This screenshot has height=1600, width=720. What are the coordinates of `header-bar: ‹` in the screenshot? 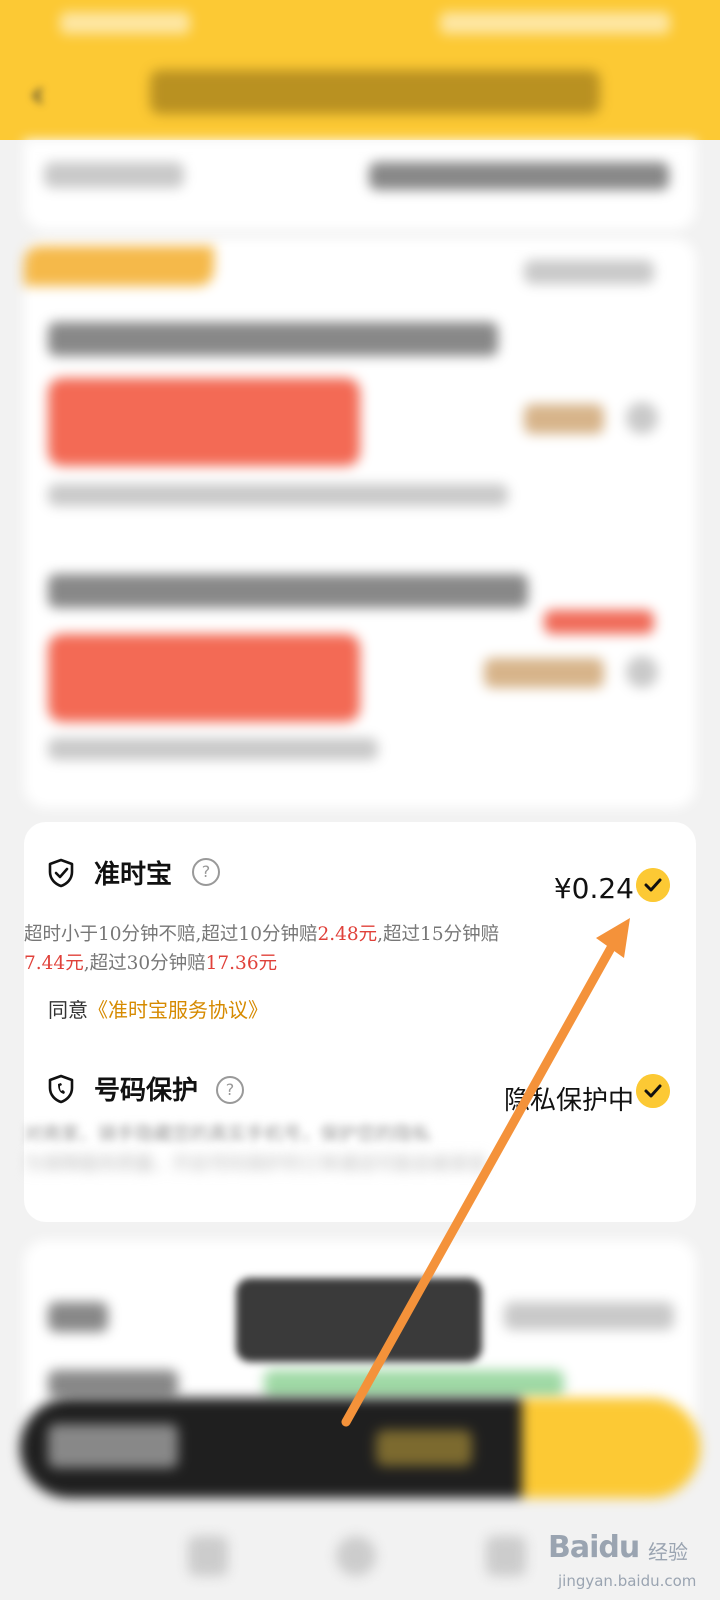 It's located at (360, 70).